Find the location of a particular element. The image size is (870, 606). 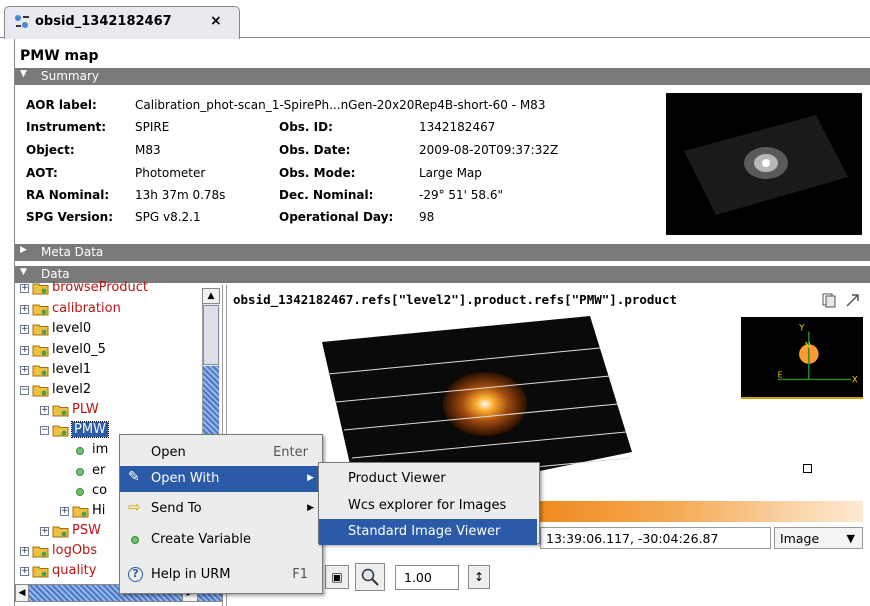

position-marker is located at coordinates (807, 468).